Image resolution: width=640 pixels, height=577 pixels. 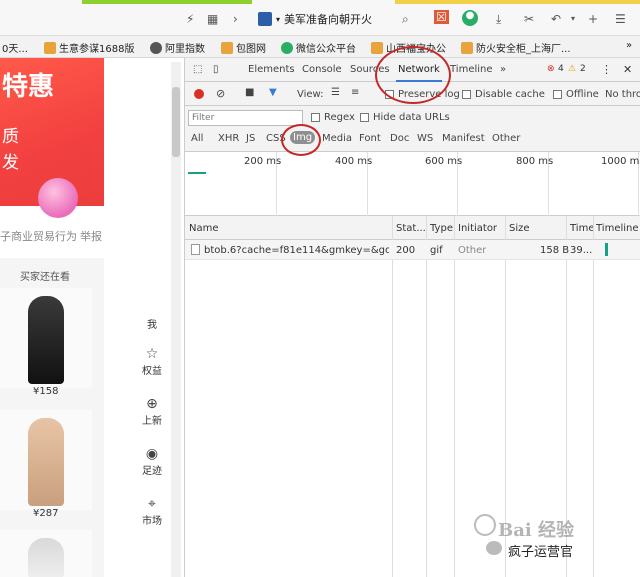 I want to click on kebab-menu-icon: ⋮, so click(x=606, y=69).